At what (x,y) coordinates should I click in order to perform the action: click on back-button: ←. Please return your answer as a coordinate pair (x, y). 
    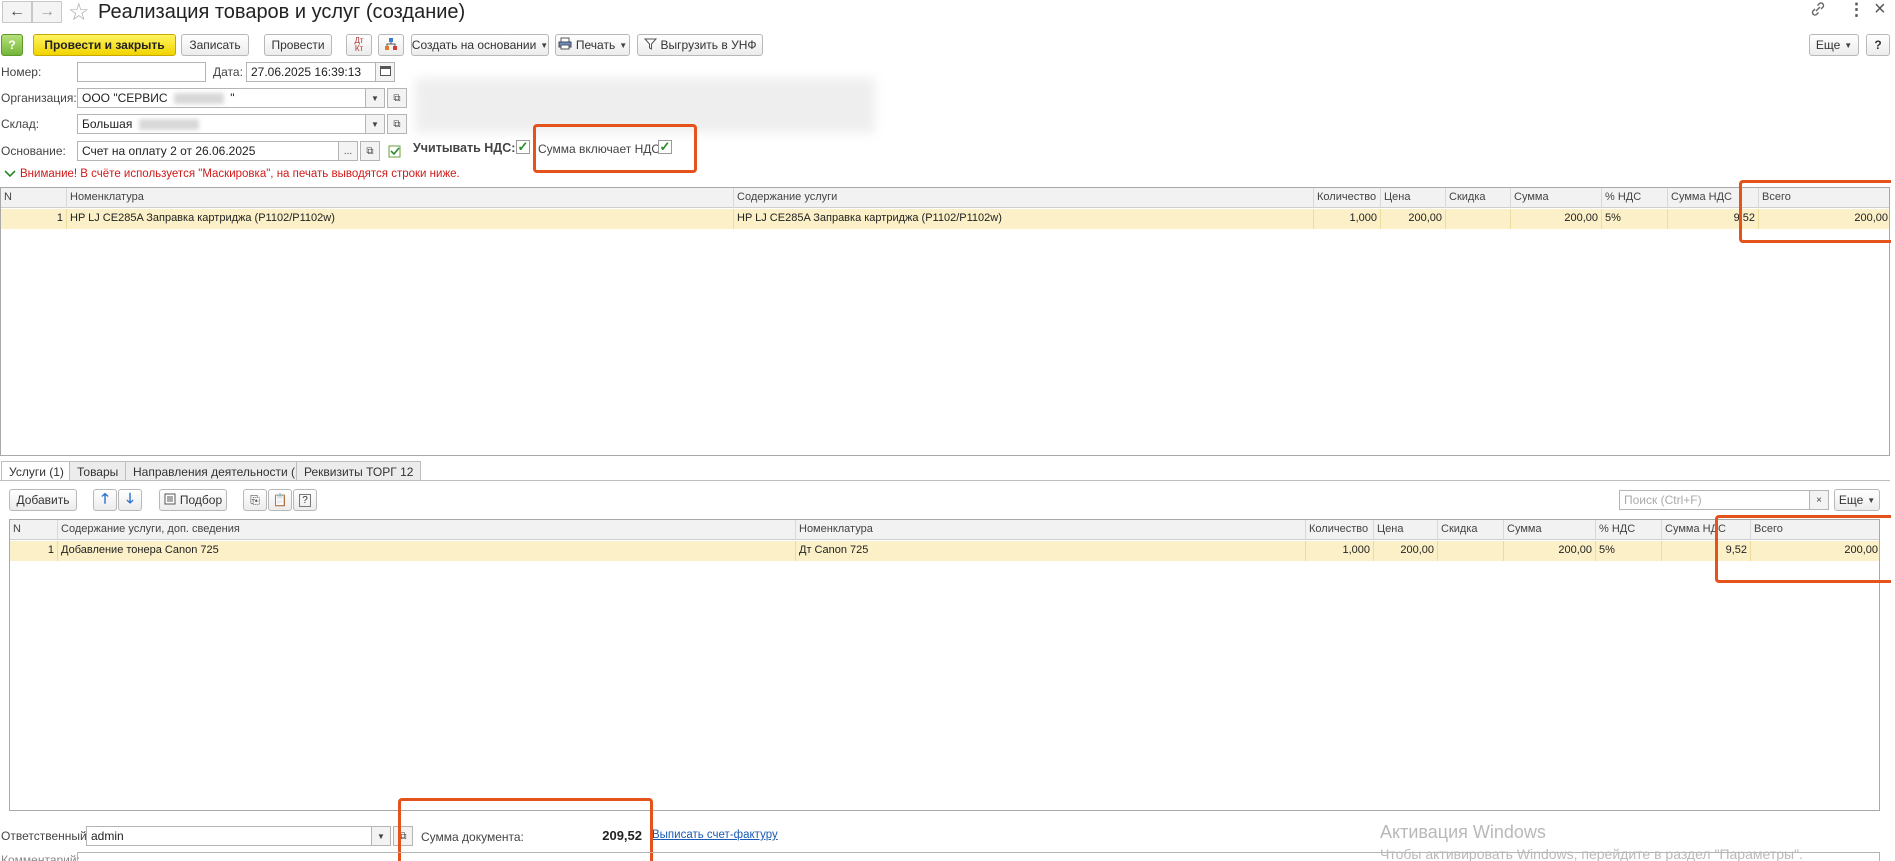
    Looking at the image, I should click on (17, 12).